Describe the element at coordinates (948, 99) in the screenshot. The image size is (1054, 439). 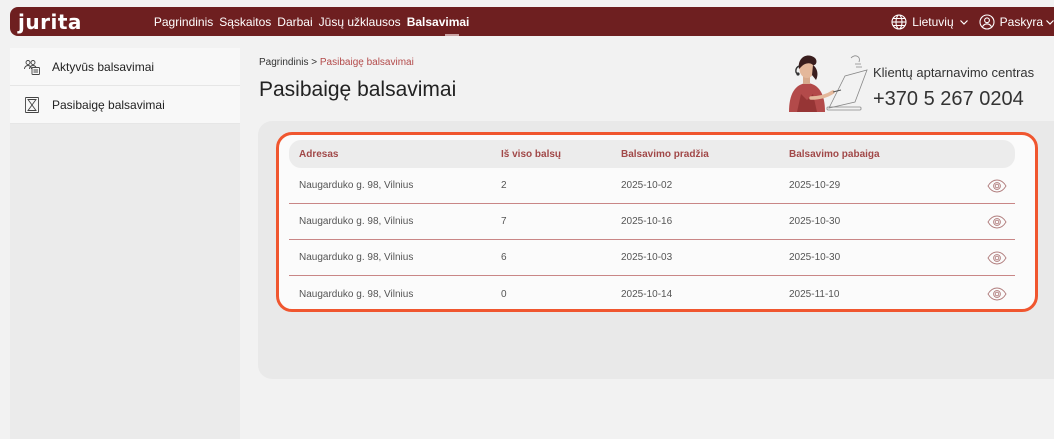
I see `support-phone: +370 5 267 0204` at that location.